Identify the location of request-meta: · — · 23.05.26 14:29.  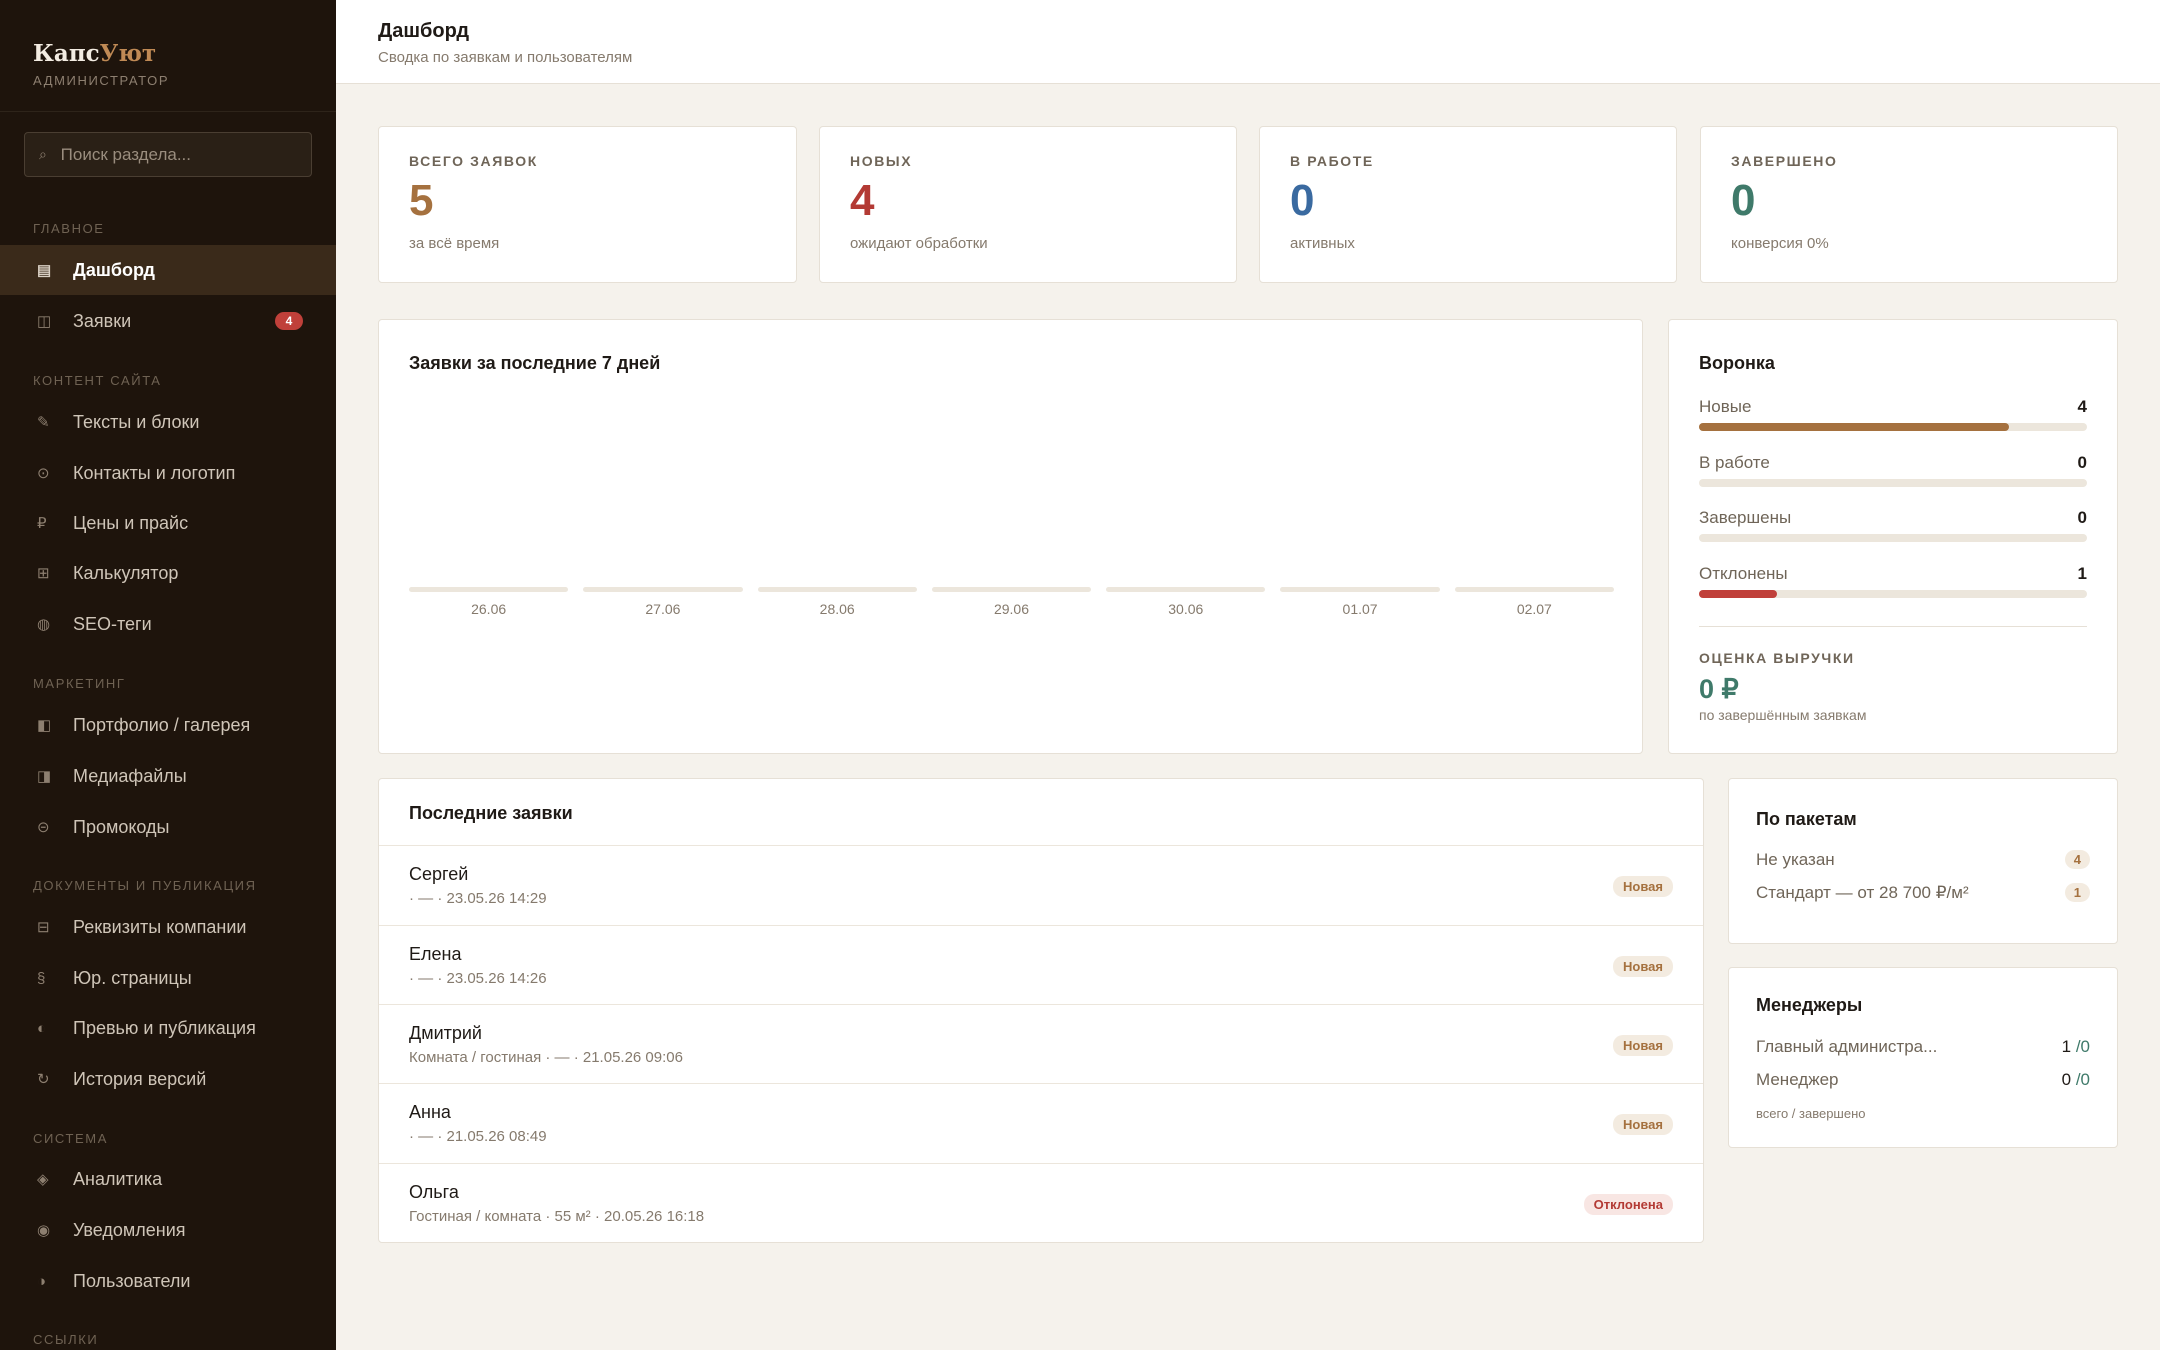
(478, 898).